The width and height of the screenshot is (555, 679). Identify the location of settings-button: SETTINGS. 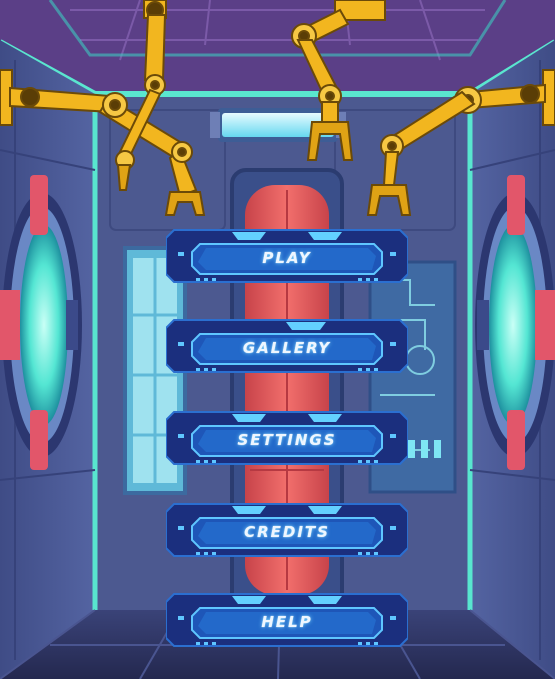
(287, 437).